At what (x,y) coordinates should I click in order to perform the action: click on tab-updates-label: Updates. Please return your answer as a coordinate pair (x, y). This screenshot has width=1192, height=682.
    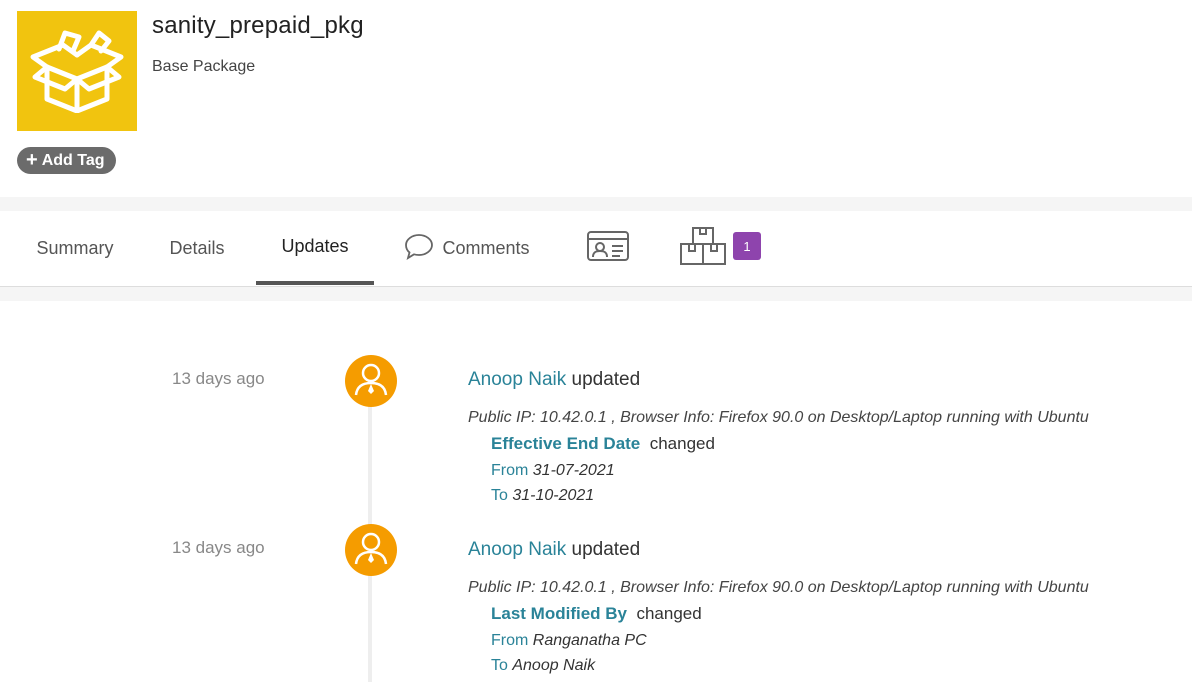
    Looking at the image, I should click on (315, 245).